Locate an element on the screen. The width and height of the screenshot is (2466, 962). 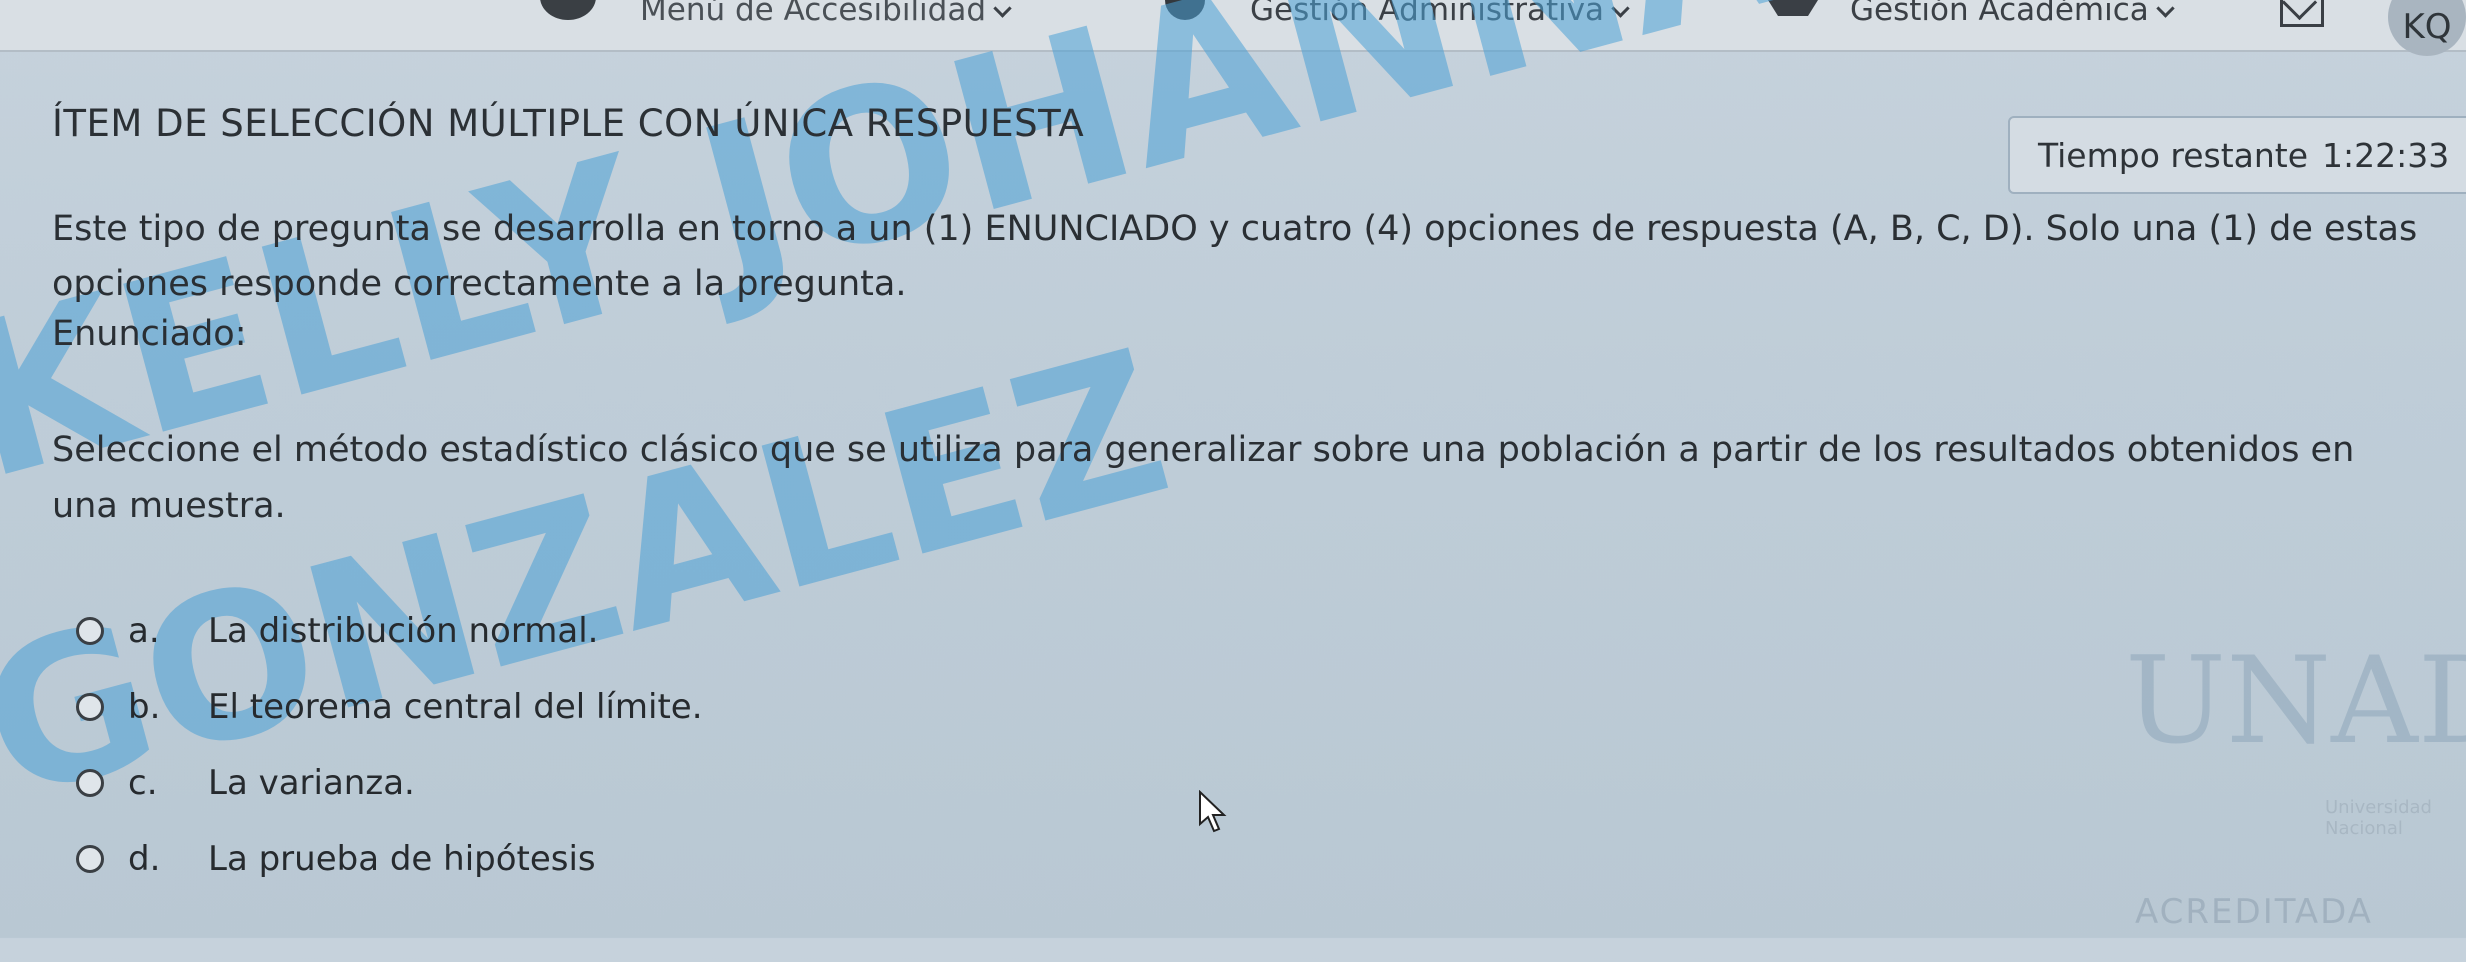
timer-box: Tiempo restante 1:22:33 is located at coordinates (2237, 155).